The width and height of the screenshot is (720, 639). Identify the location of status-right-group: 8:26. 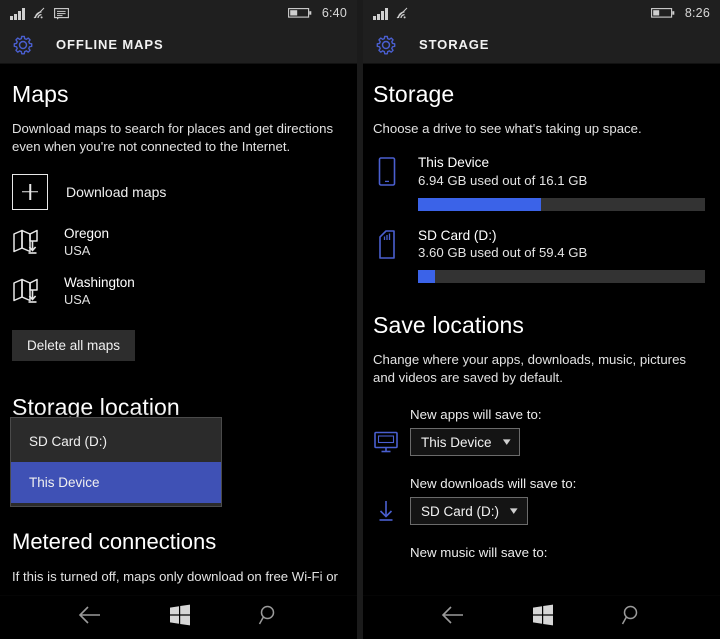
(680, 13).